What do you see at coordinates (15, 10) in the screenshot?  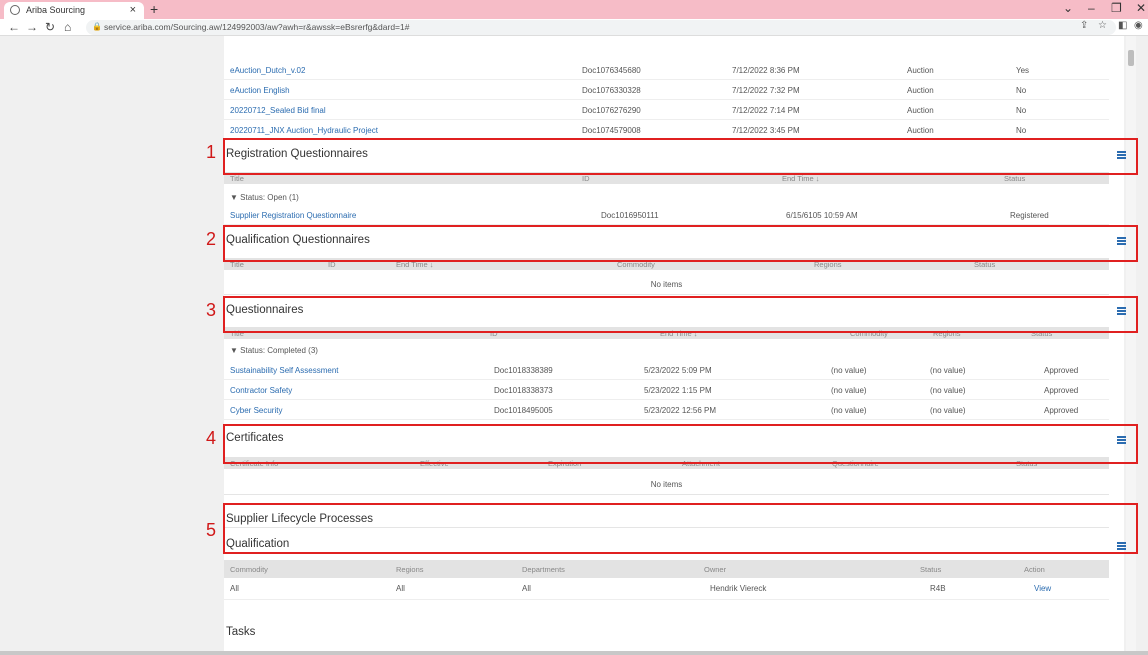 I see `globe-icon` at bounding box center [15, 10].